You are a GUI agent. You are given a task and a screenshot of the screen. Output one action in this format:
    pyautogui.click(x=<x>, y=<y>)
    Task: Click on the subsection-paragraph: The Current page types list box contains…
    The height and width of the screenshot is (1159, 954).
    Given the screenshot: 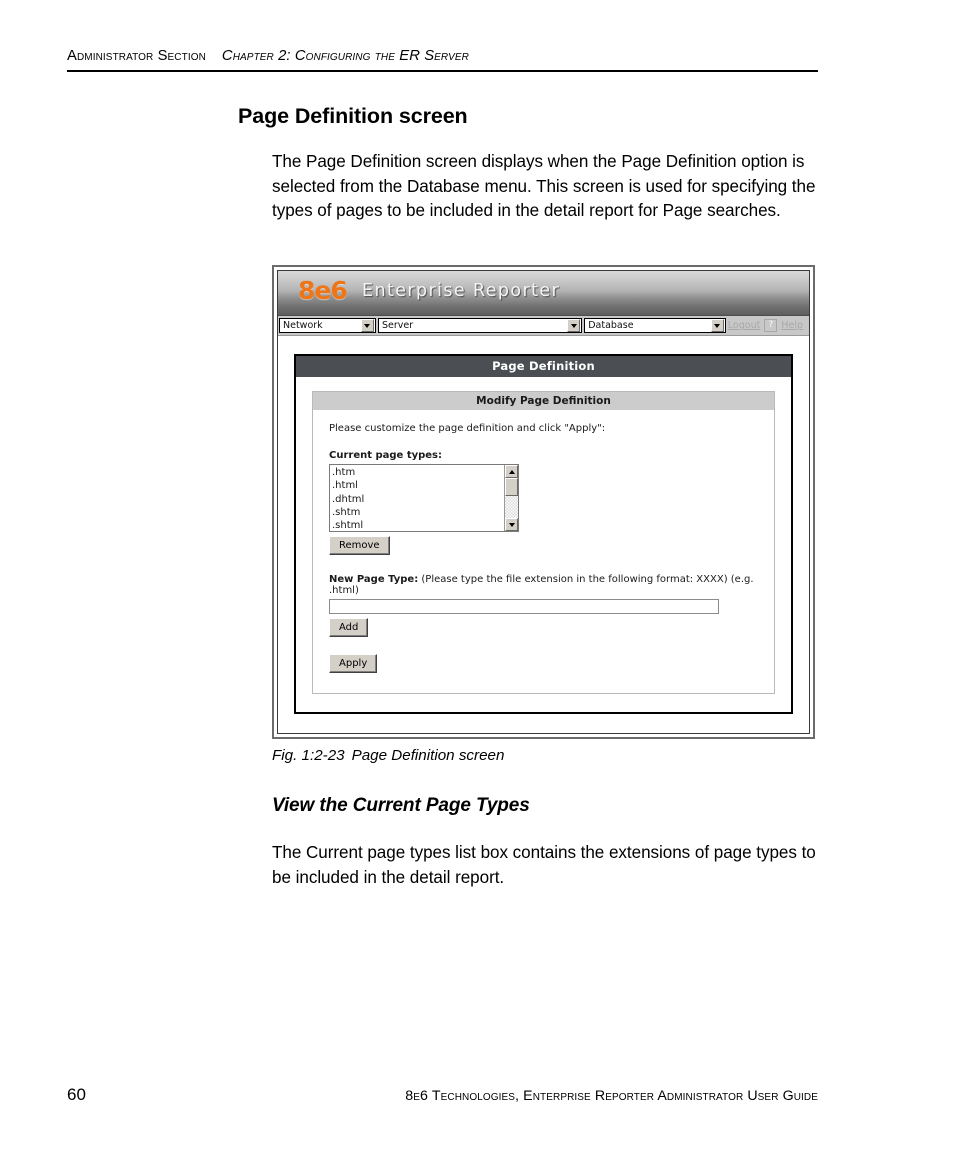 What is the action you would take?
    pyautogui.click(x=544, y=865)
    